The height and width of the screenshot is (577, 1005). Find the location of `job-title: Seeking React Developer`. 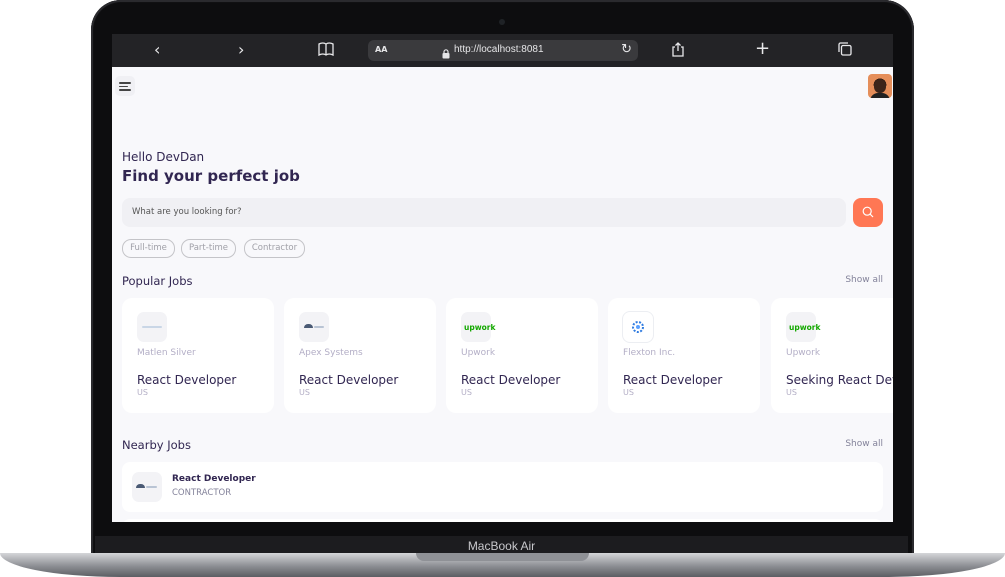

job-title: Seeking React Developer is located at coordinates (839, 380).